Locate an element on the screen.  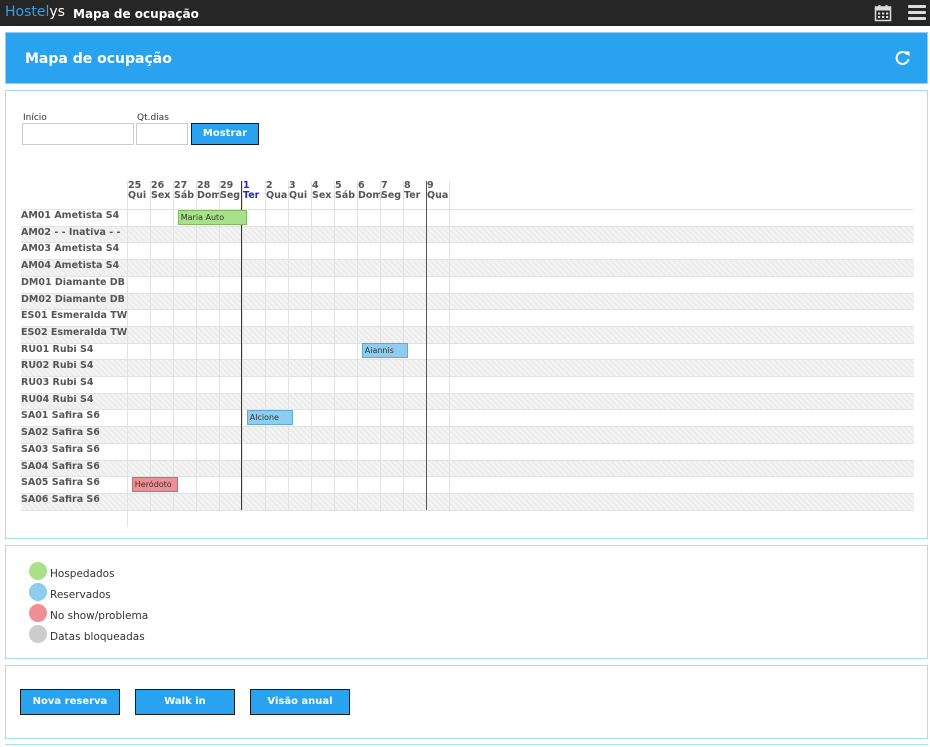
booking-bar: Heródoto is located at coordinates (154, 484).